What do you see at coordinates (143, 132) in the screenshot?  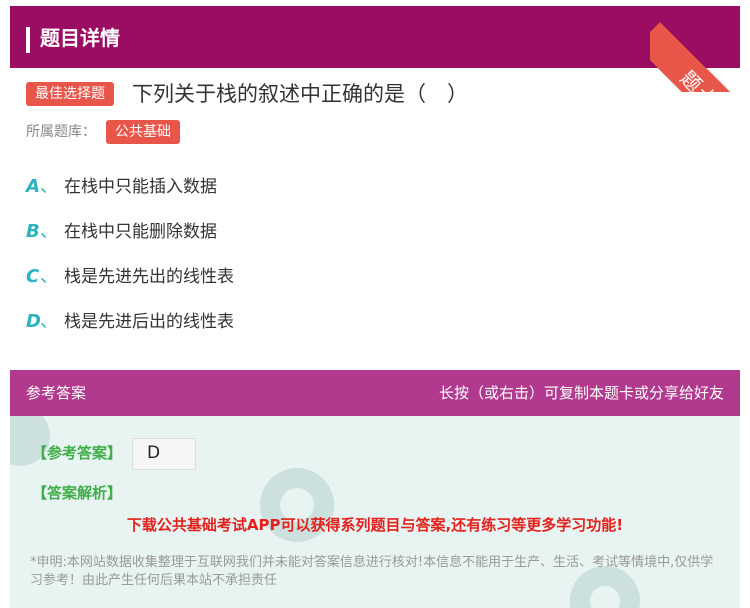 I see `bank-name-badge: 公共基础` at bounding box center [143, 132].